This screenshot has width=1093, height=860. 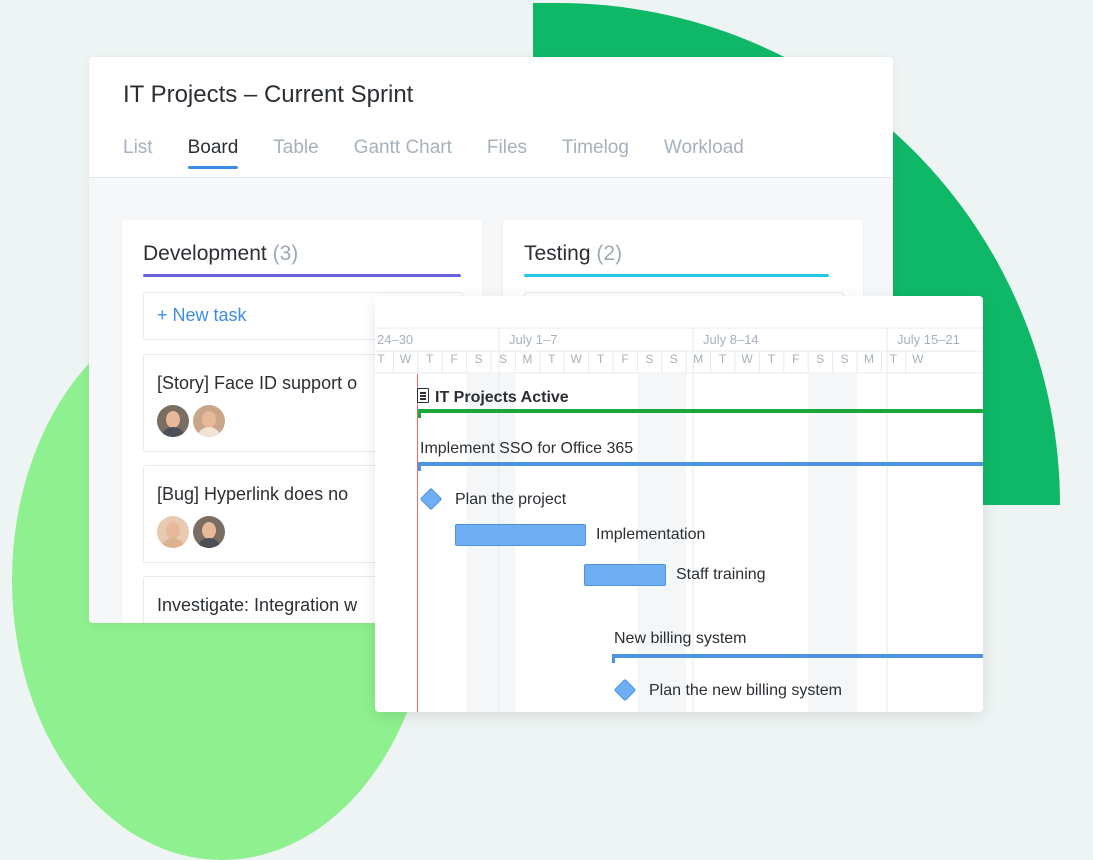 I want to click on column-count: (2), so click(x=609, y=253).